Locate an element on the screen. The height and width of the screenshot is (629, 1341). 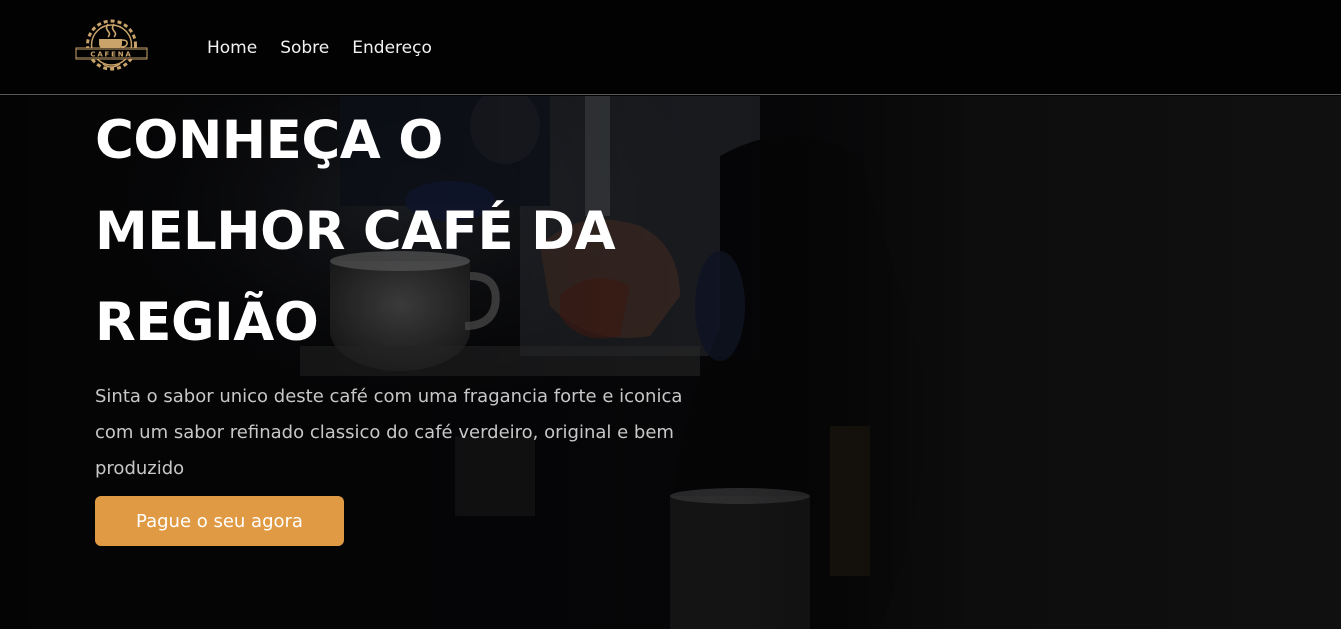
main-nav: Home Sobre Endereço is located at coordinates (319, 48).